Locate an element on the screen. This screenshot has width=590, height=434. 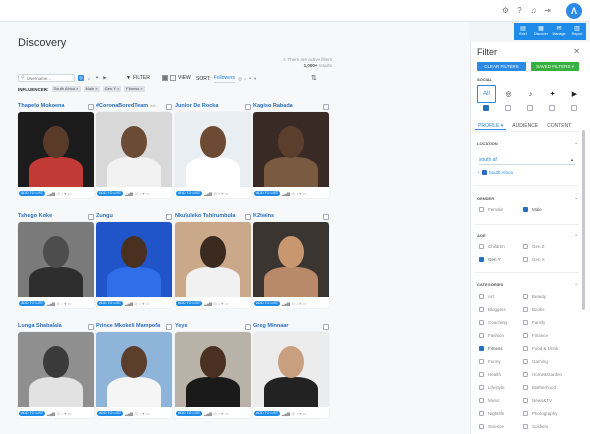
influencer-name: Zungu is located at coordinates (130, 216).